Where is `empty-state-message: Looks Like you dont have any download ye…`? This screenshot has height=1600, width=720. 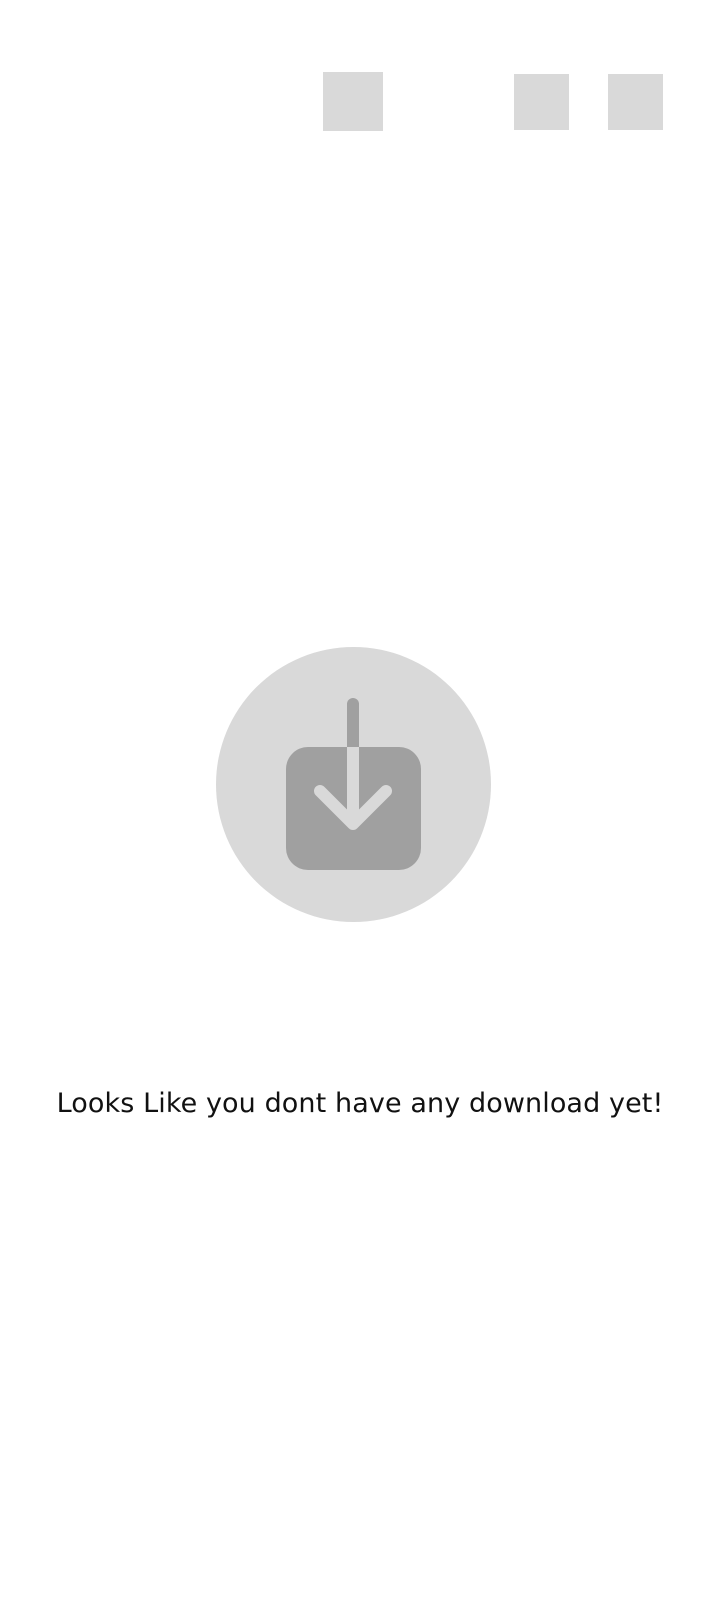
empty-state-message: Looks Like you dont have any download ye… is located at coordinates (360, 1103).